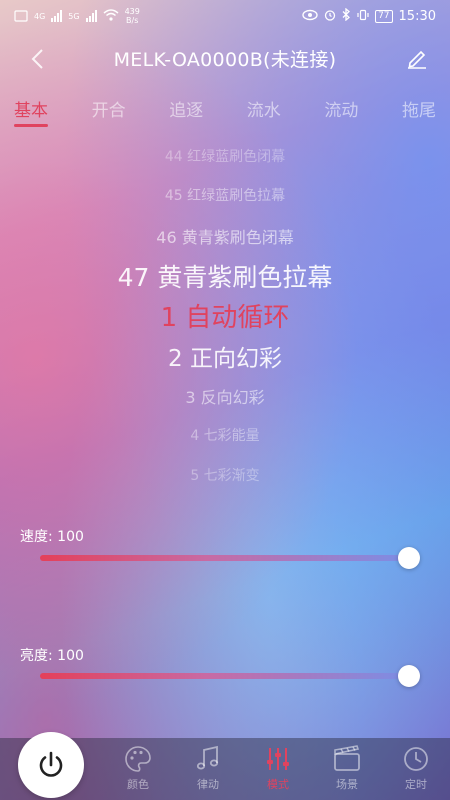 This screenshot has width=450, height=800. I want to click on eye-icon, so click(310, 16).